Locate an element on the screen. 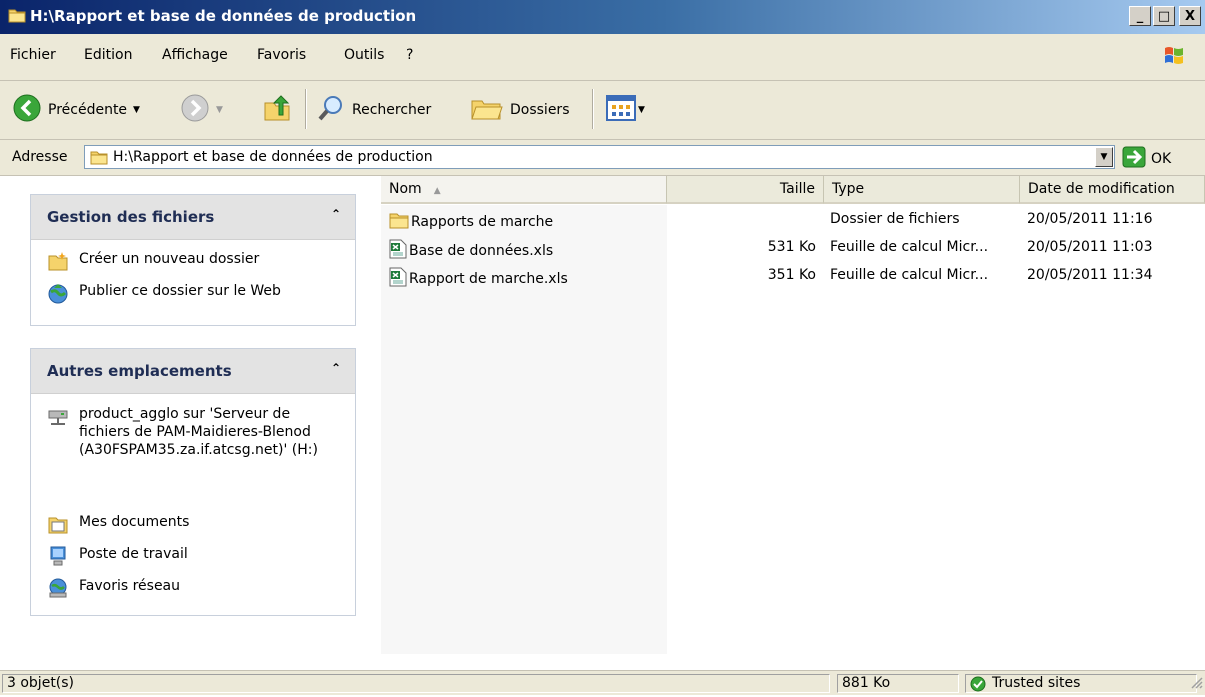  up-folder-icon is located at coordinates (277, 110).